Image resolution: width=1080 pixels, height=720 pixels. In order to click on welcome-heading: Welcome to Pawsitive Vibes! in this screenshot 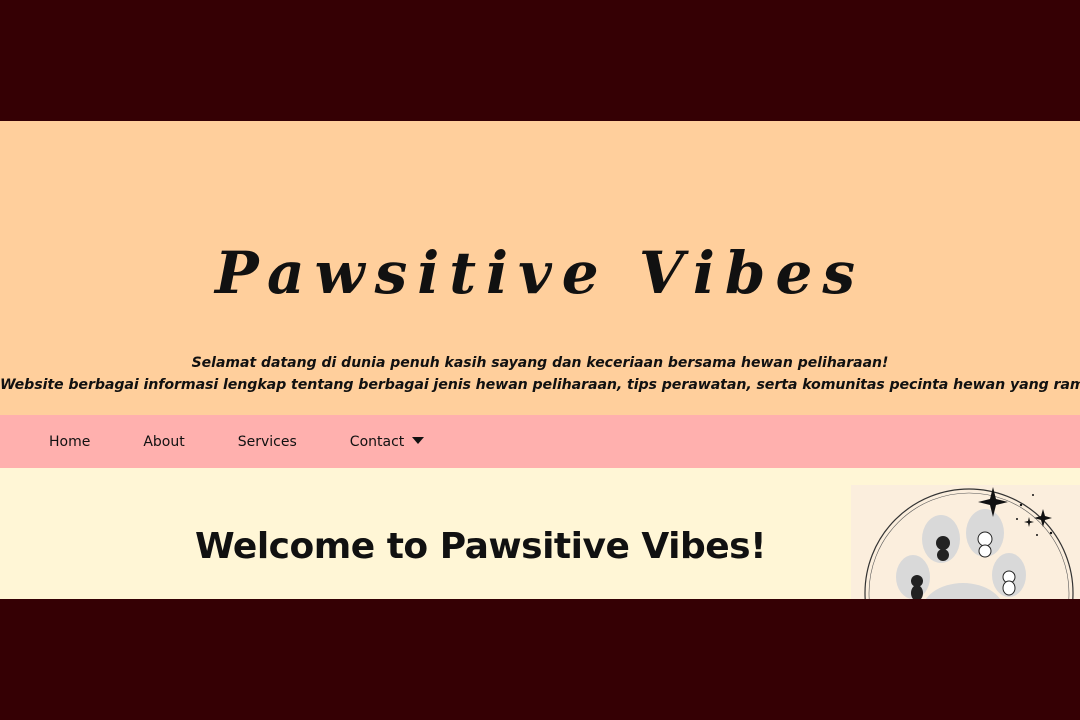, I will do `click(481, 546)`.